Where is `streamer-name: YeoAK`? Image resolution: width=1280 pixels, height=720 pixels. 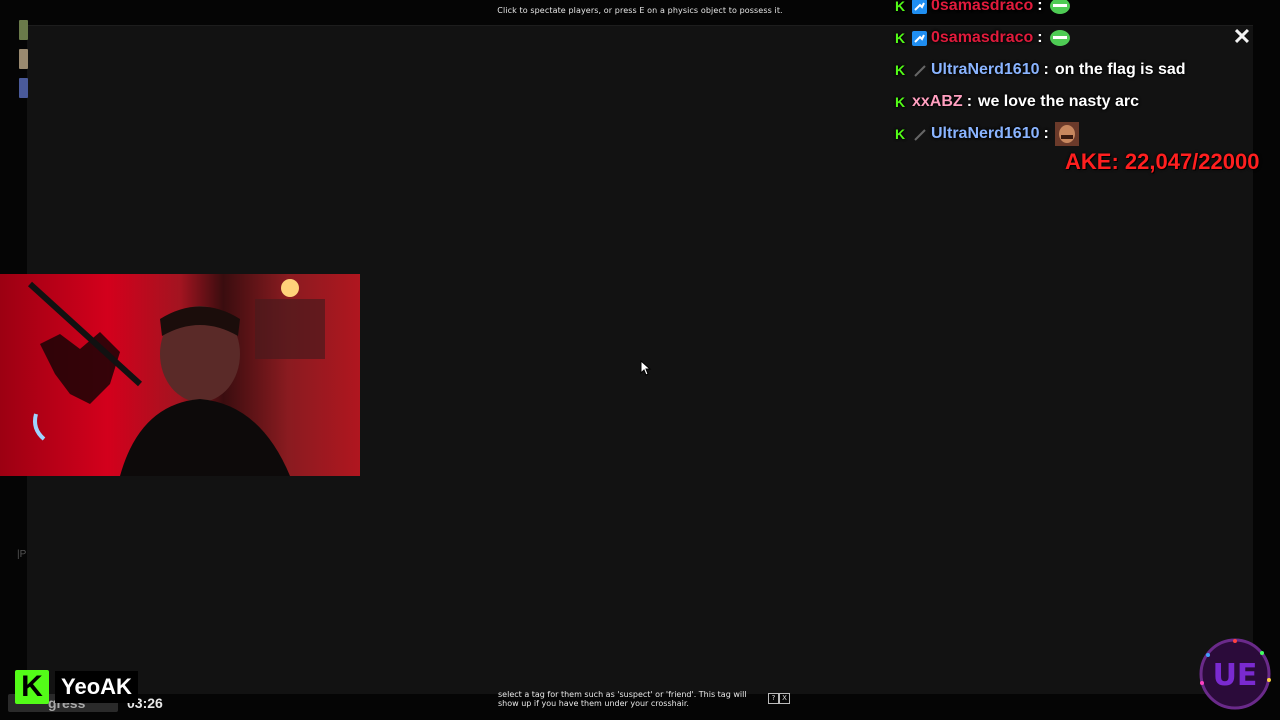 streamer-name: YeoAK is located at coordinates (96, 687).